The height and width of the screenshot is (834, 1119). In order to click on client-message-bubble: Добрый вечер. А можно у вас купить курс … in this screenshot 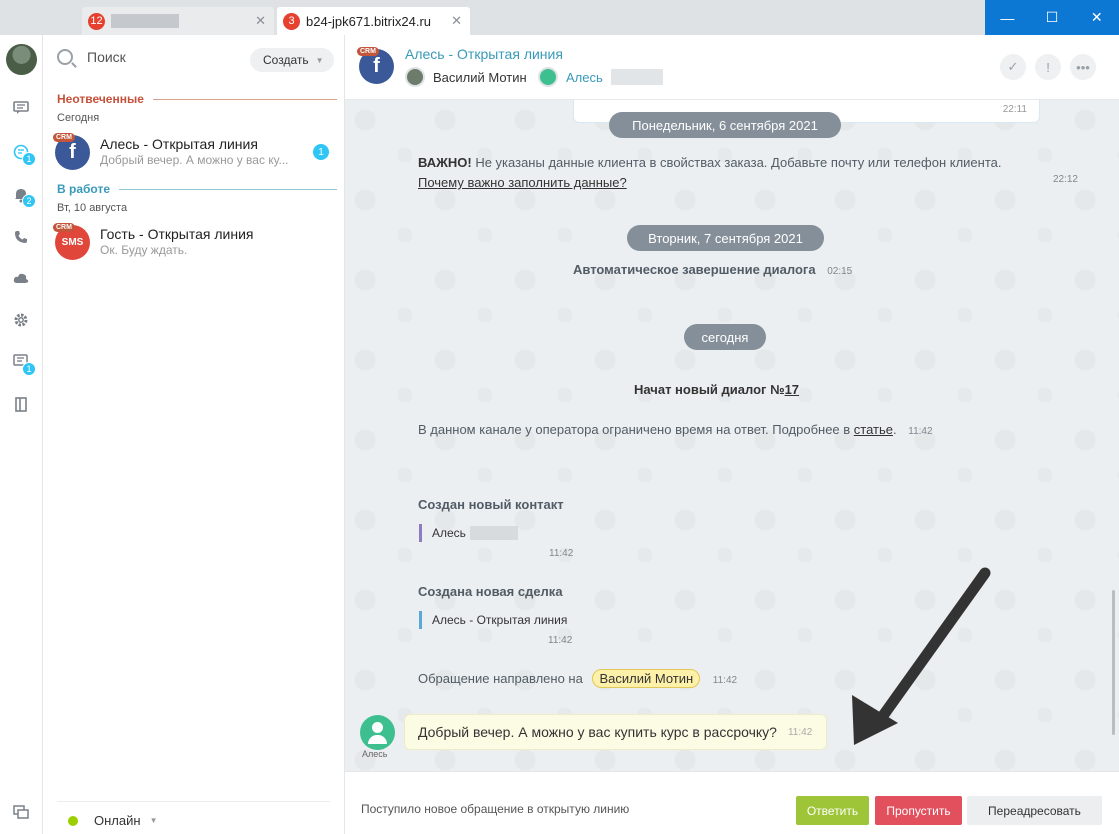, I will do `click(615, 732)`.